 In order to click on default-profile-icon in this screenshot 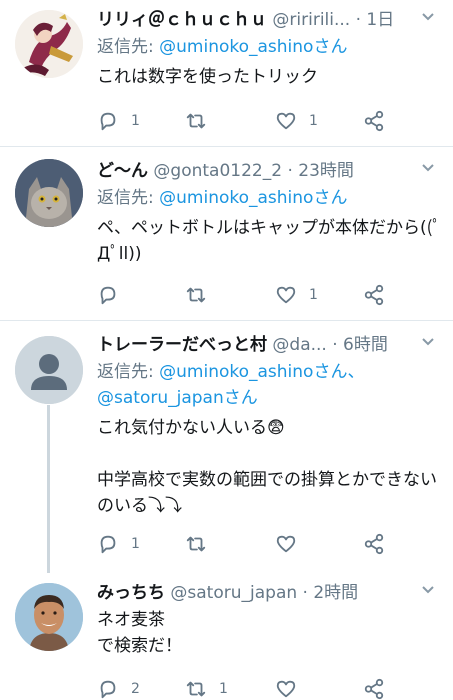, I will do `click(49, 370)`.